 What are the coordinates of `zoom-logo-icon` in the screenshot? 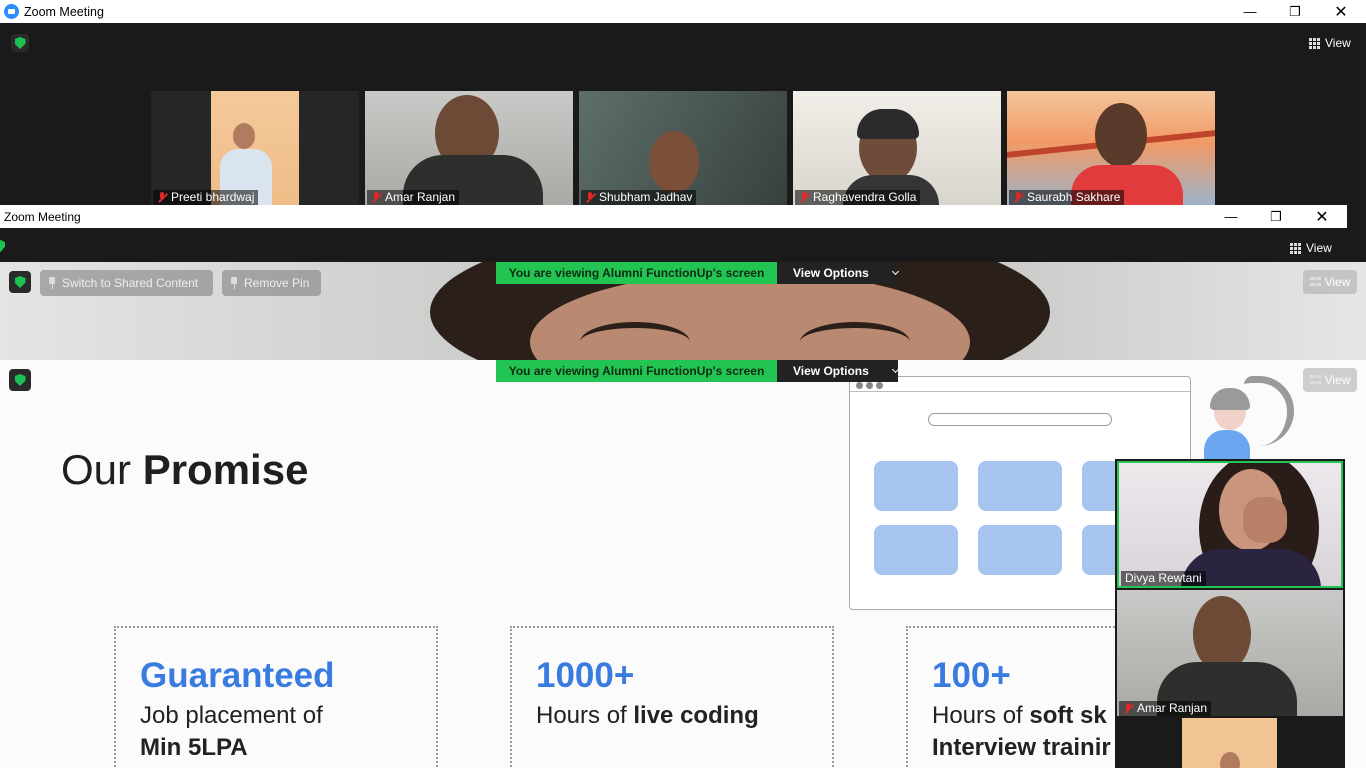 It's located at (11, 11).